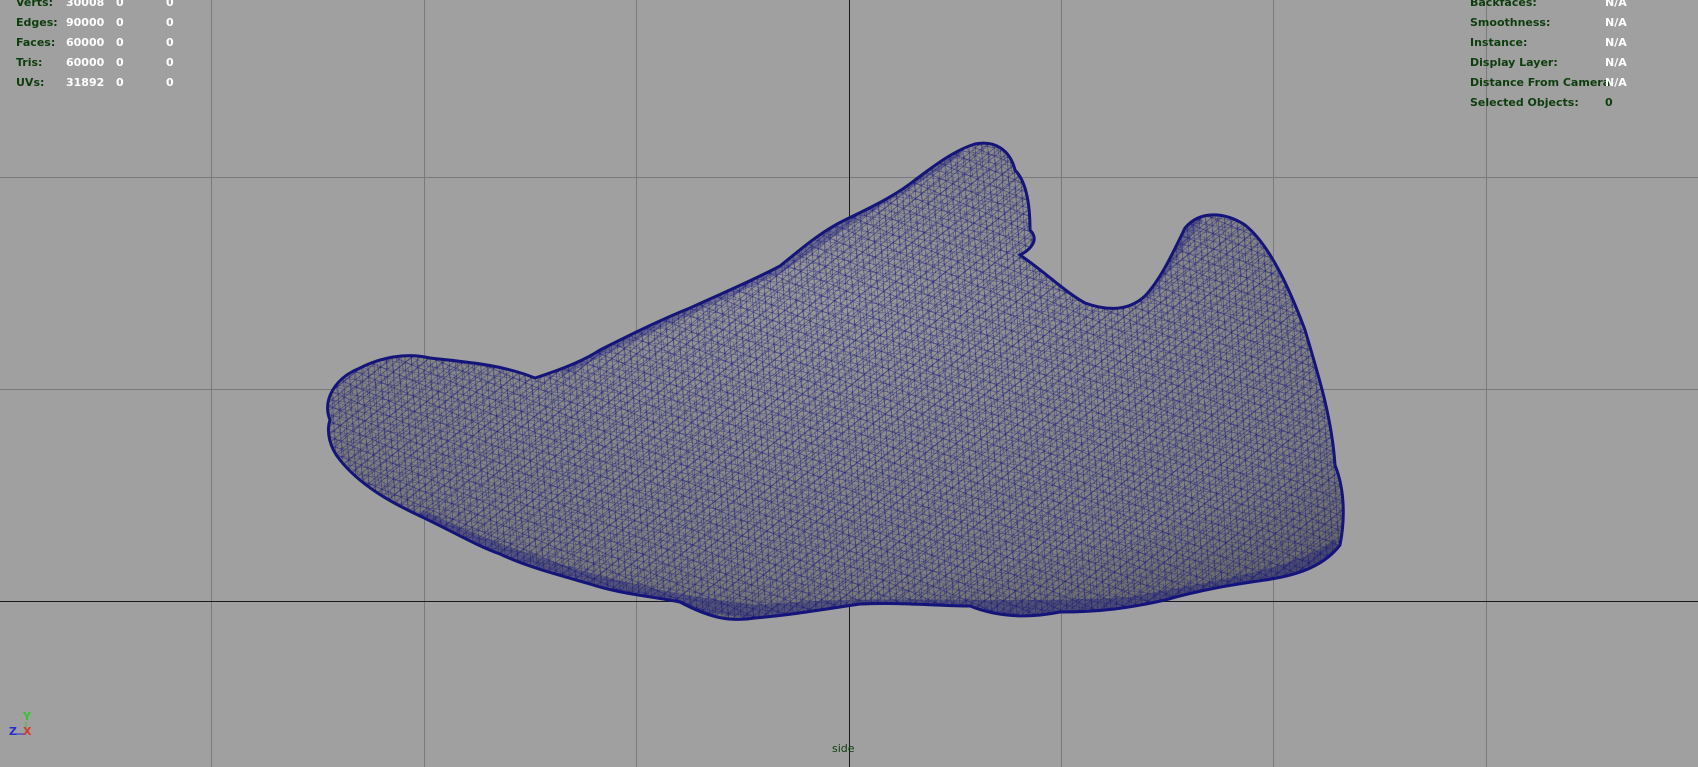  What do you see at coordinates (85, 22) in the screenshot?
I see `hud-stat-total: 90000` at bounding box center [85, 22].